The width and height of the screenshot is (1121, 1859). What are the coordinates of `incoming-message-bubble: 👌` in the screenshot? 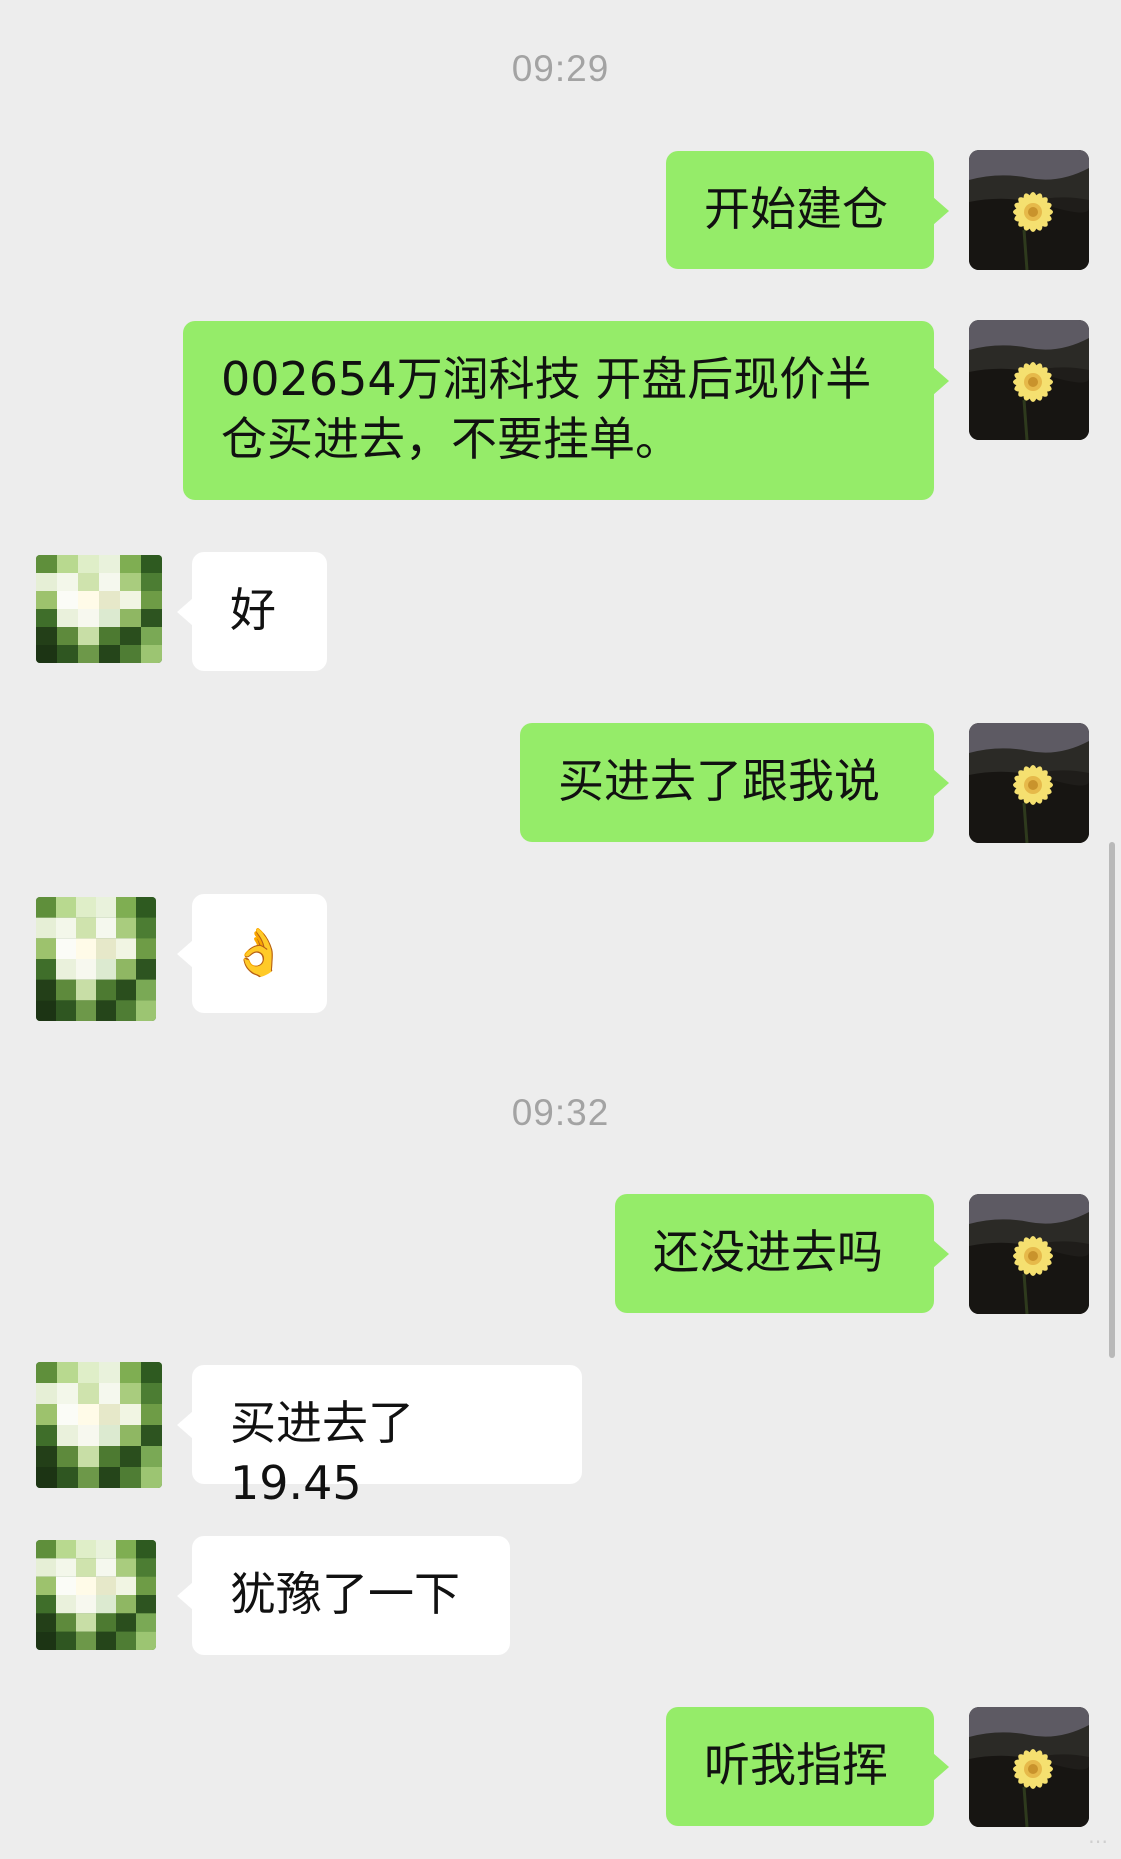 It's located at (252, 953).